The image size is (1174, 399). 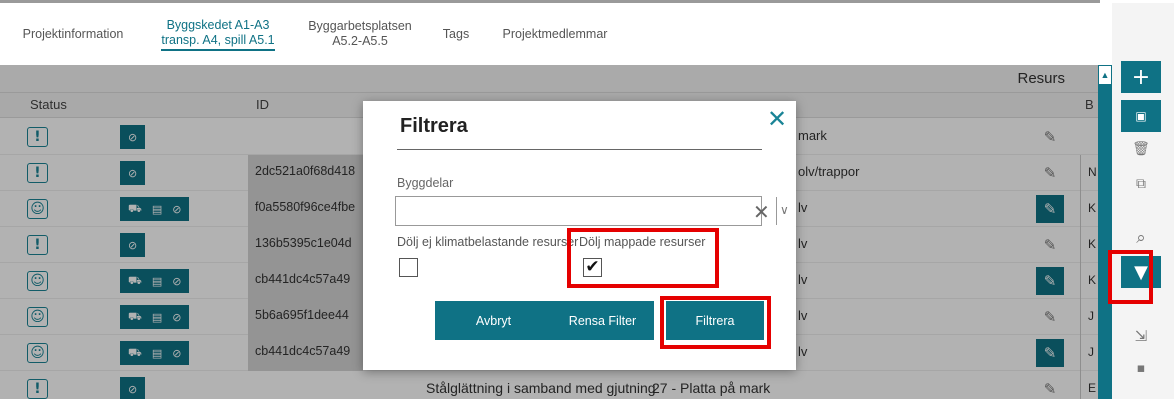 I want to click on dialog-title: Filtrera, so click(x=434, y=126).